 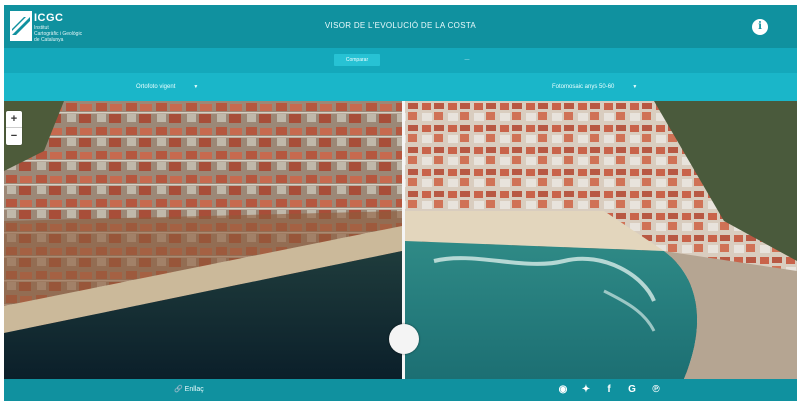 I want to click on page-title: VISOR DE L'EVOLUCIÓ DE LA COSTA, so click(x=400, y=25).